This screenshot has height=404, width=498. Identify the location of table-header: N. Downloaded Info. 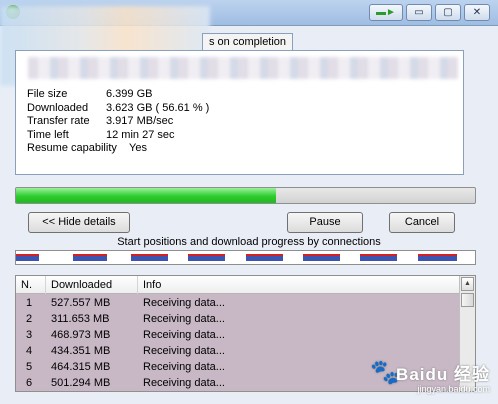
(238, 285).